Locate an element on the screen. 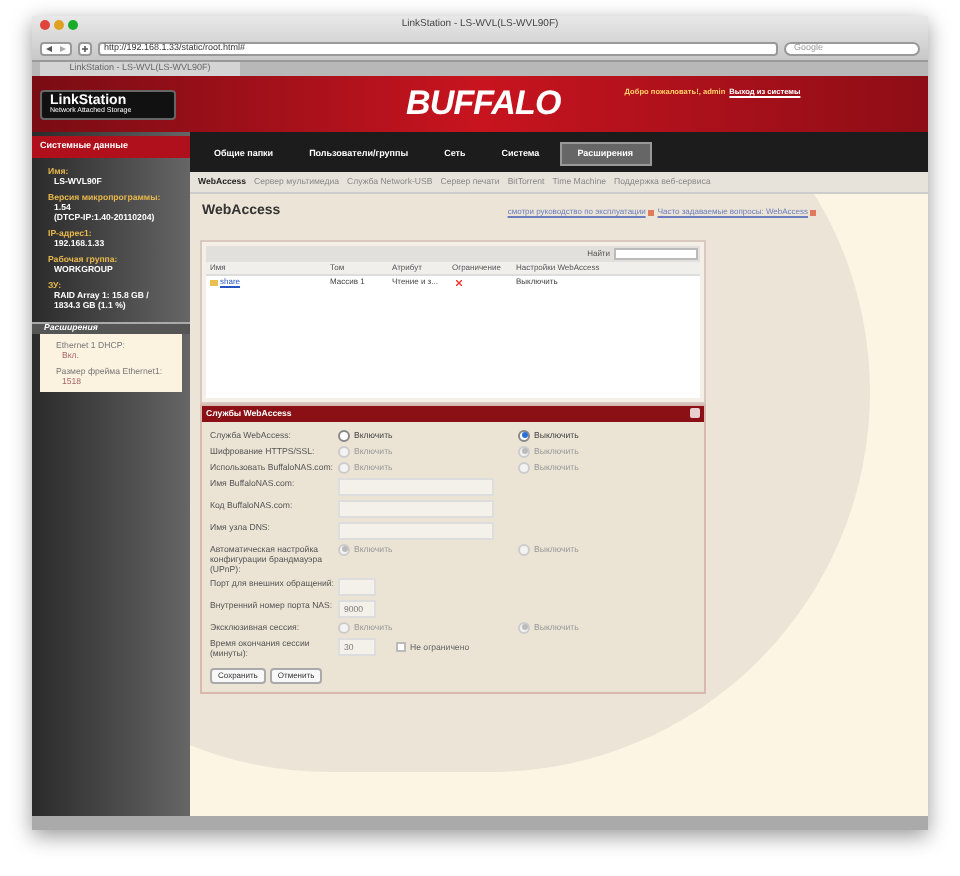 Image resolution: width=960 pixels, height=876 pixels. close-icon is located at coordinates (45, 25).